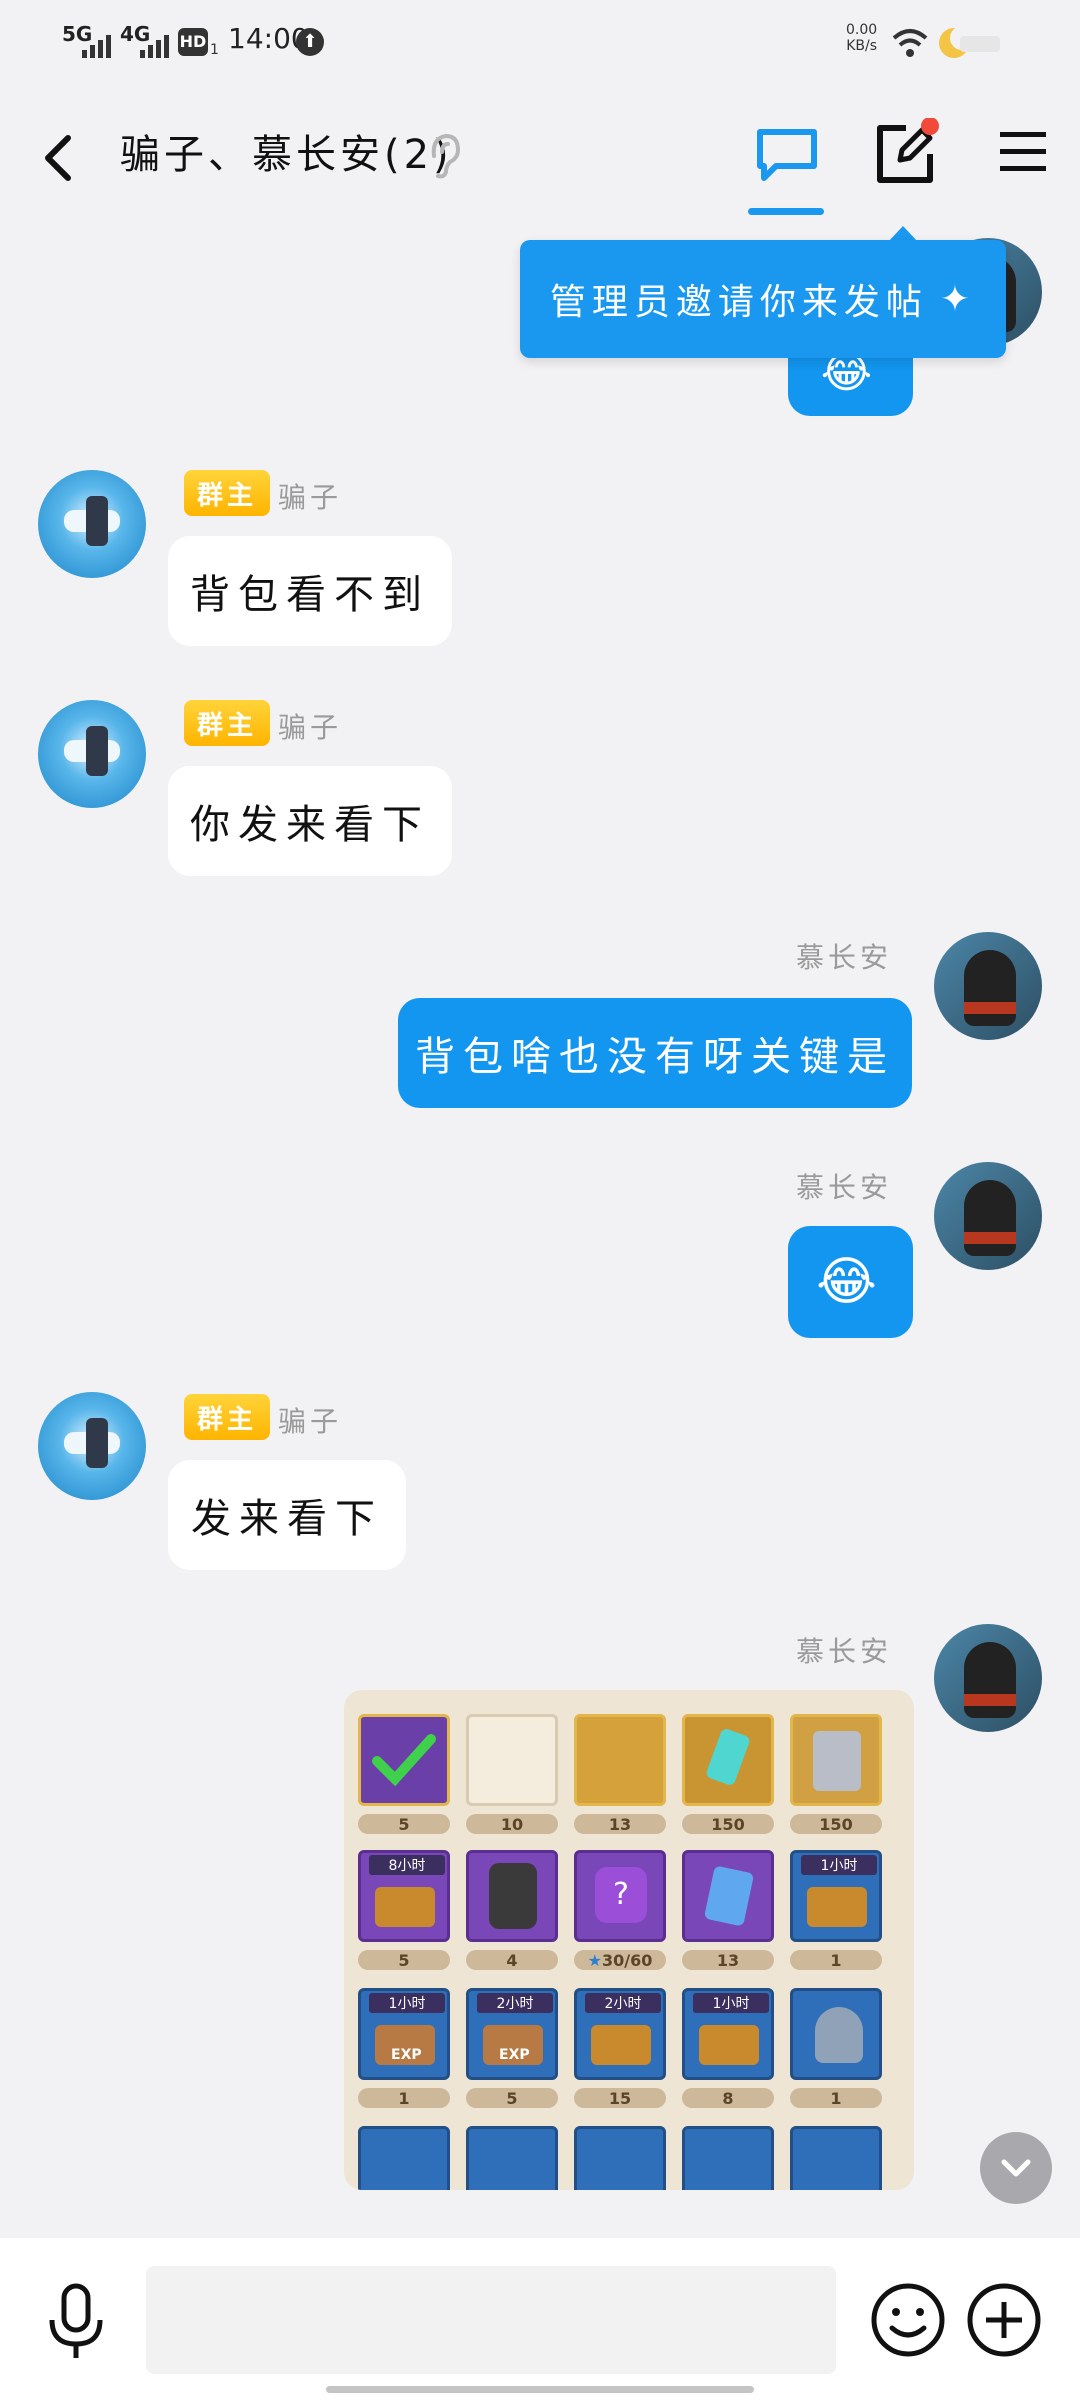 The image size is (1080, 2400). I want to click on upload-icon: ⬆, so click(310, 42).